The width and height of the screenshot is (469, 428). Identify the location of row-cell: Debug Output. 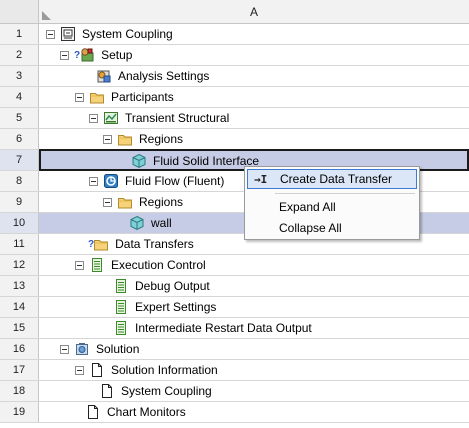
(254, 286).